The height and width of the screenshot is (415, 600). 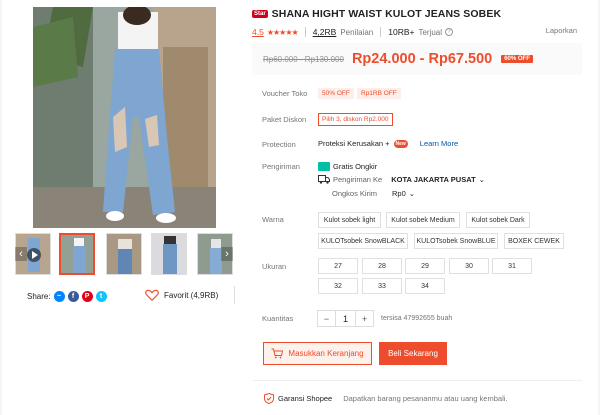 What do you see at coordinates (274, 266) in the screenshot?
I see `size-label: Ukuran` at bounding box center [274, 266].